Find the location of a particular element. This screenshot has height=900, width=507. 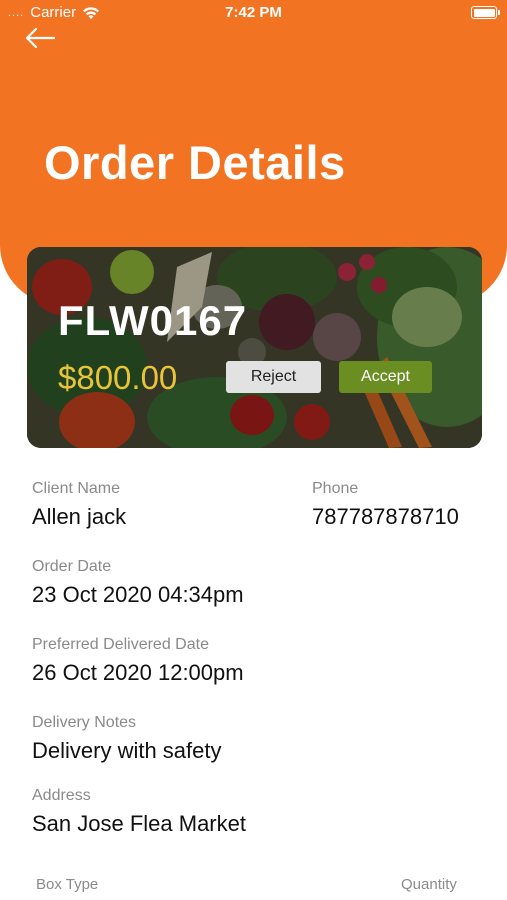

quantity-header: Quantity is located at coordinates (429, 884).